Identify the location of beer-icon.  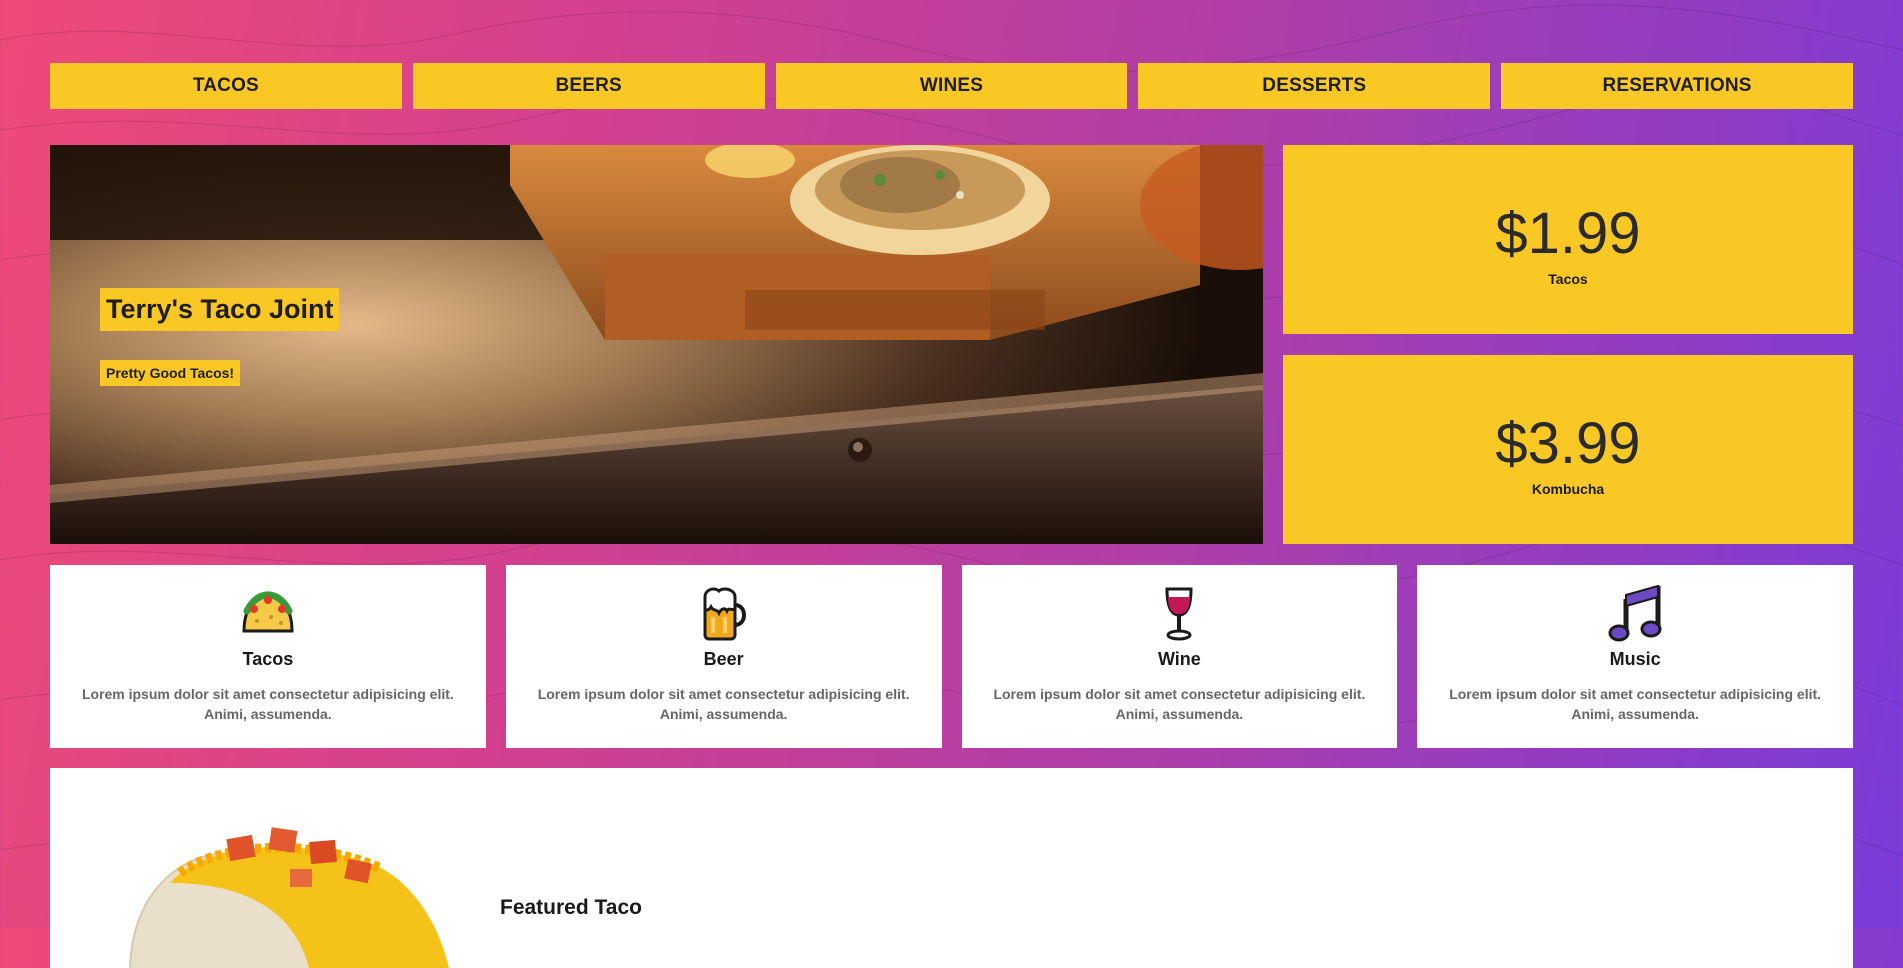
(724, 614).